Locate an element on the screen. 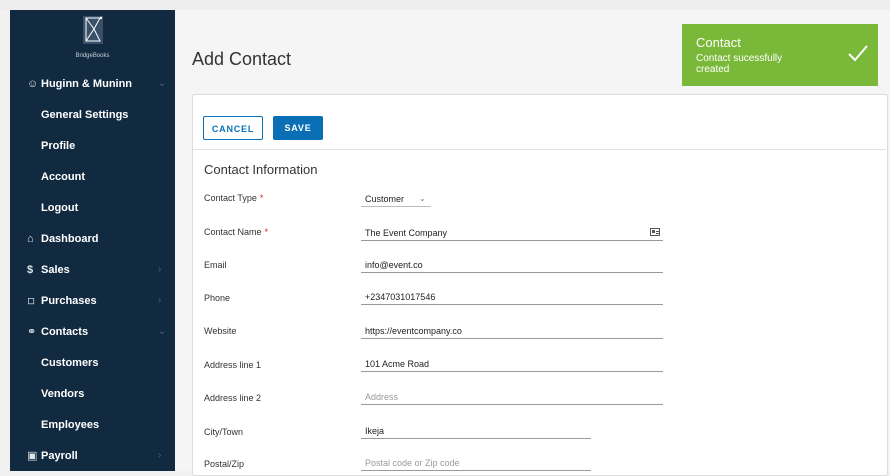 Image resolution: width=890 pixels, height=476 pixels. sidebar-item-sales: $ Sales › is located at coordinates (92, 270).